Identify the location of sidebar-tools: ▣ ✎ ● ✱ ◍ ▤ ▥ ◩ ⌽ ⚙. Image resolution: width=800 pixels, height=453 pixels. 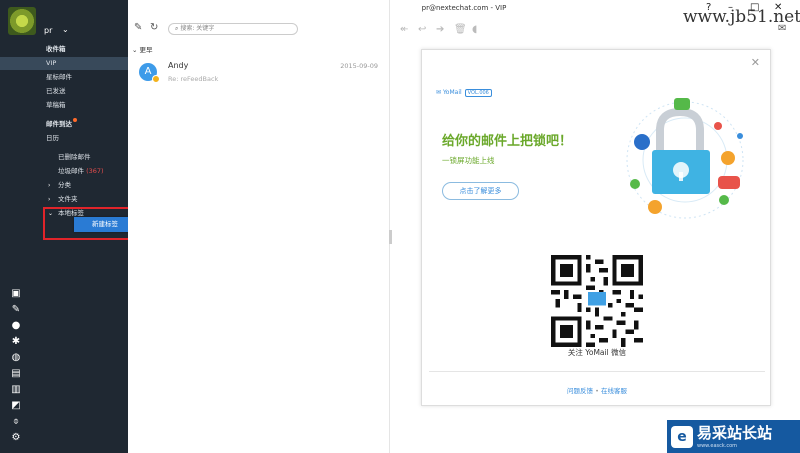
(17, 368).